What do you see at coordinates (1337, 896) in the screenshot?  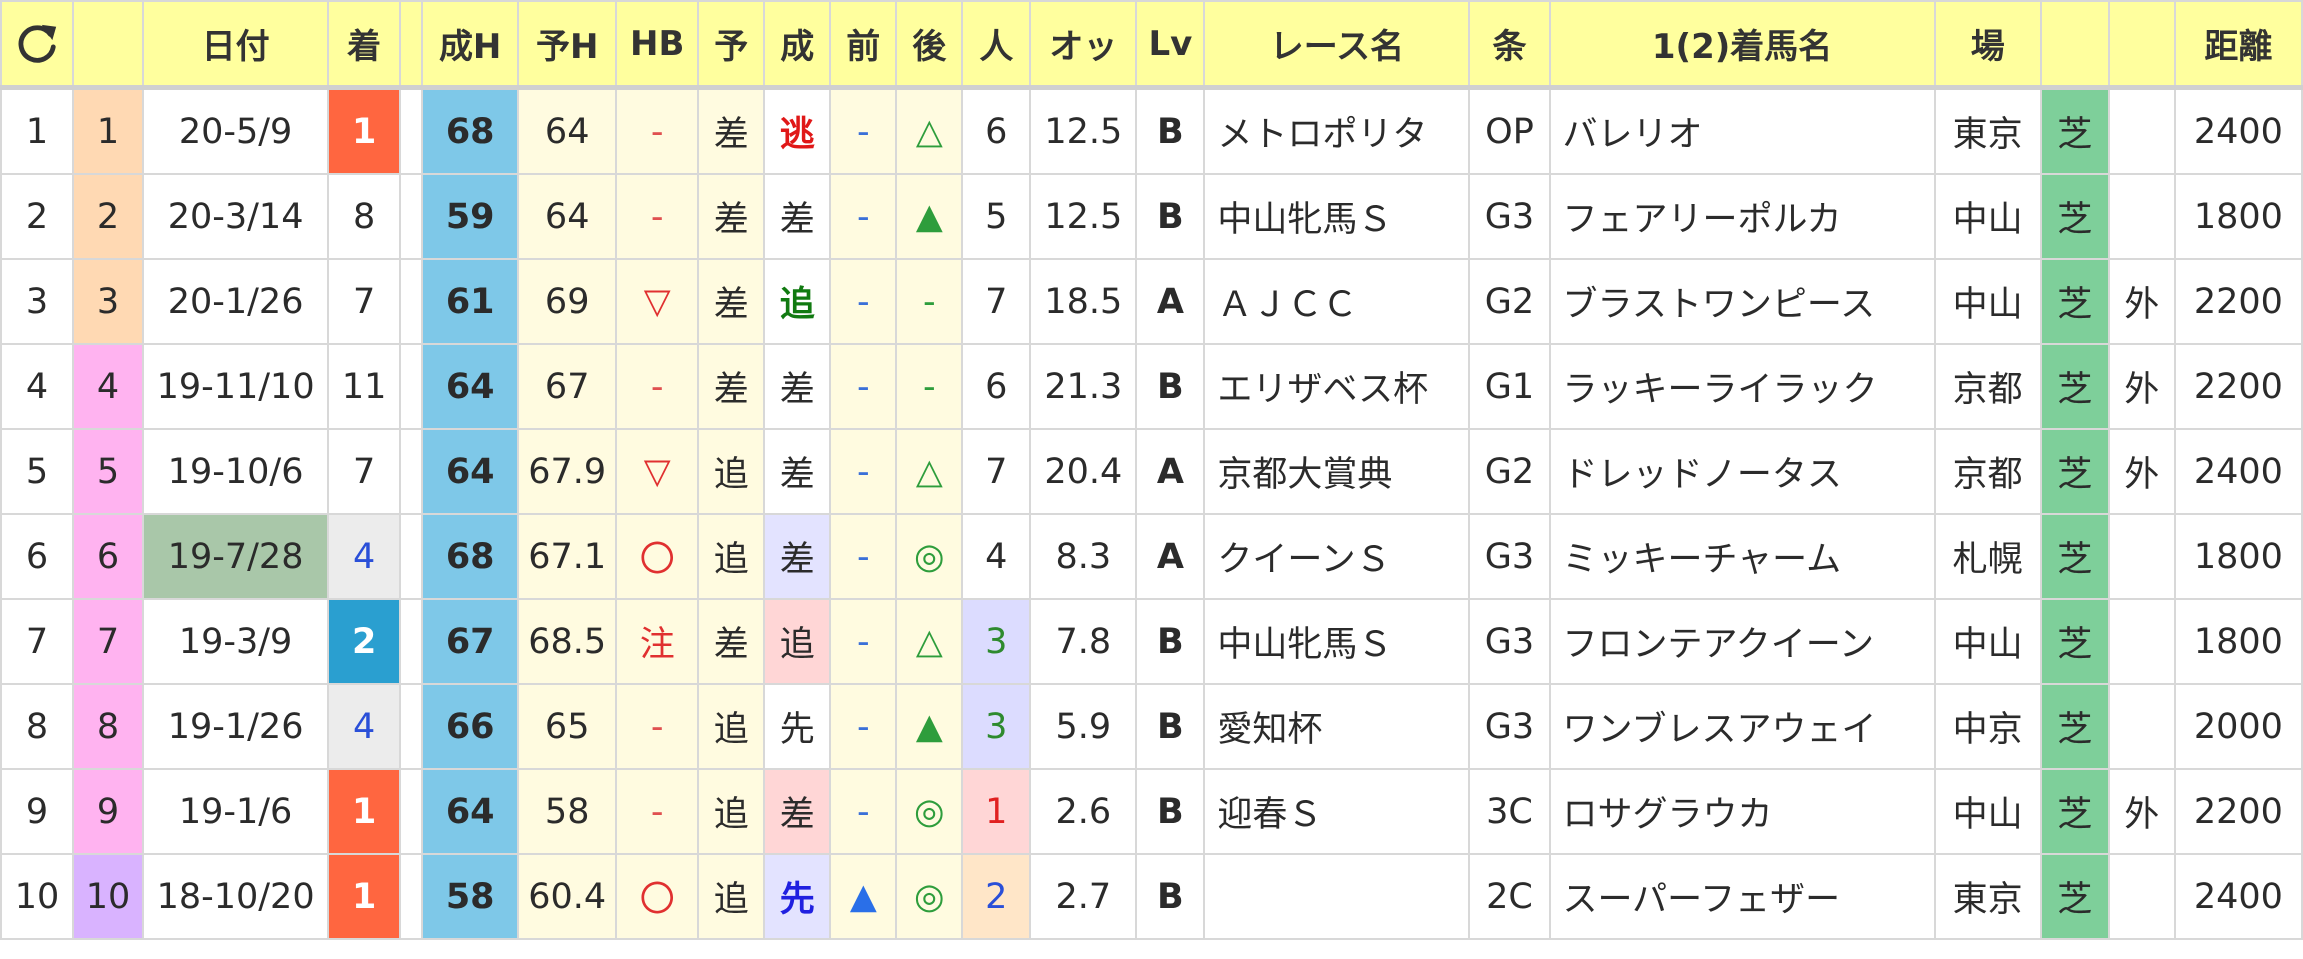 I see `race-name` at bounding box center [1337, 896].